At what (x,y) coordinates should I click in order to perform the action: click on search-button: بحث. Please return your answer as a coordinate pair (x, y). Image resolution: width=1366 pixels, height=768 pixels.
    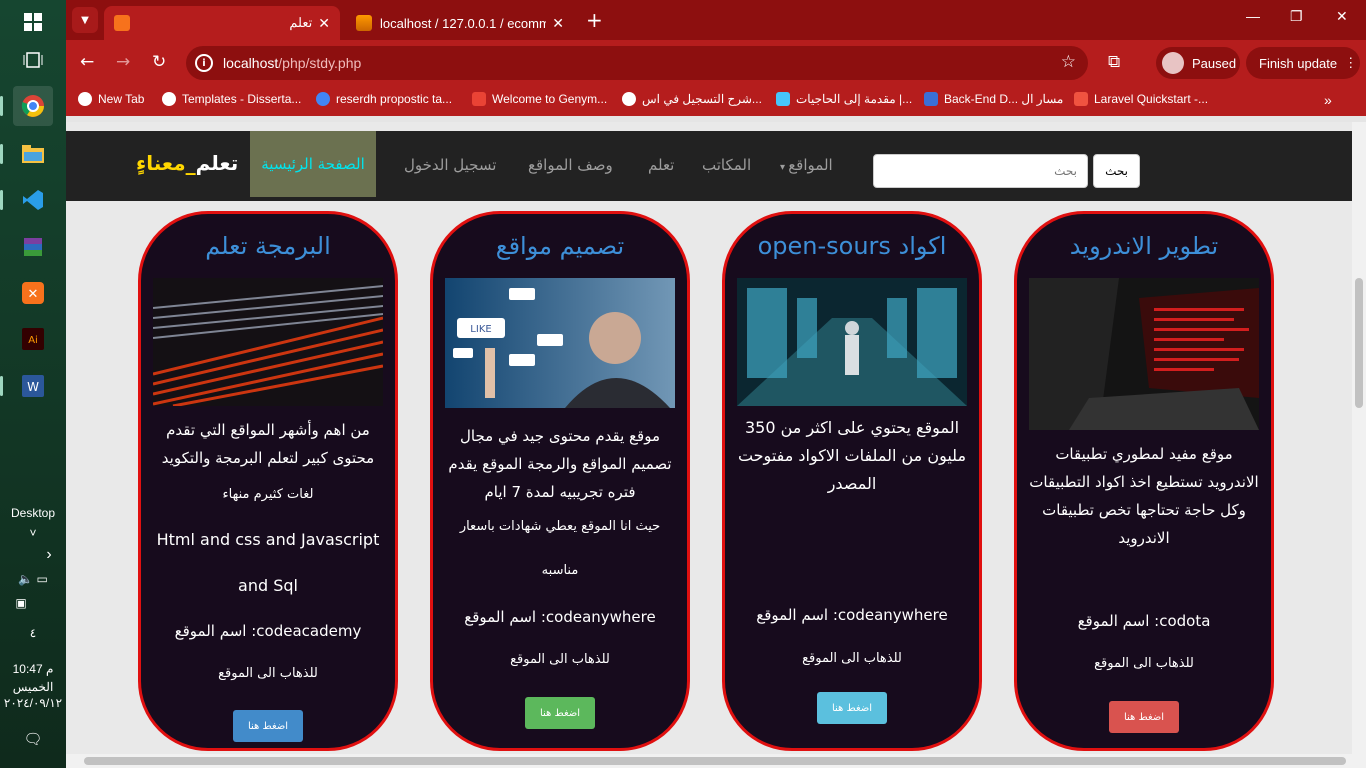
    Looking at the image, I should click on (1116, 171).